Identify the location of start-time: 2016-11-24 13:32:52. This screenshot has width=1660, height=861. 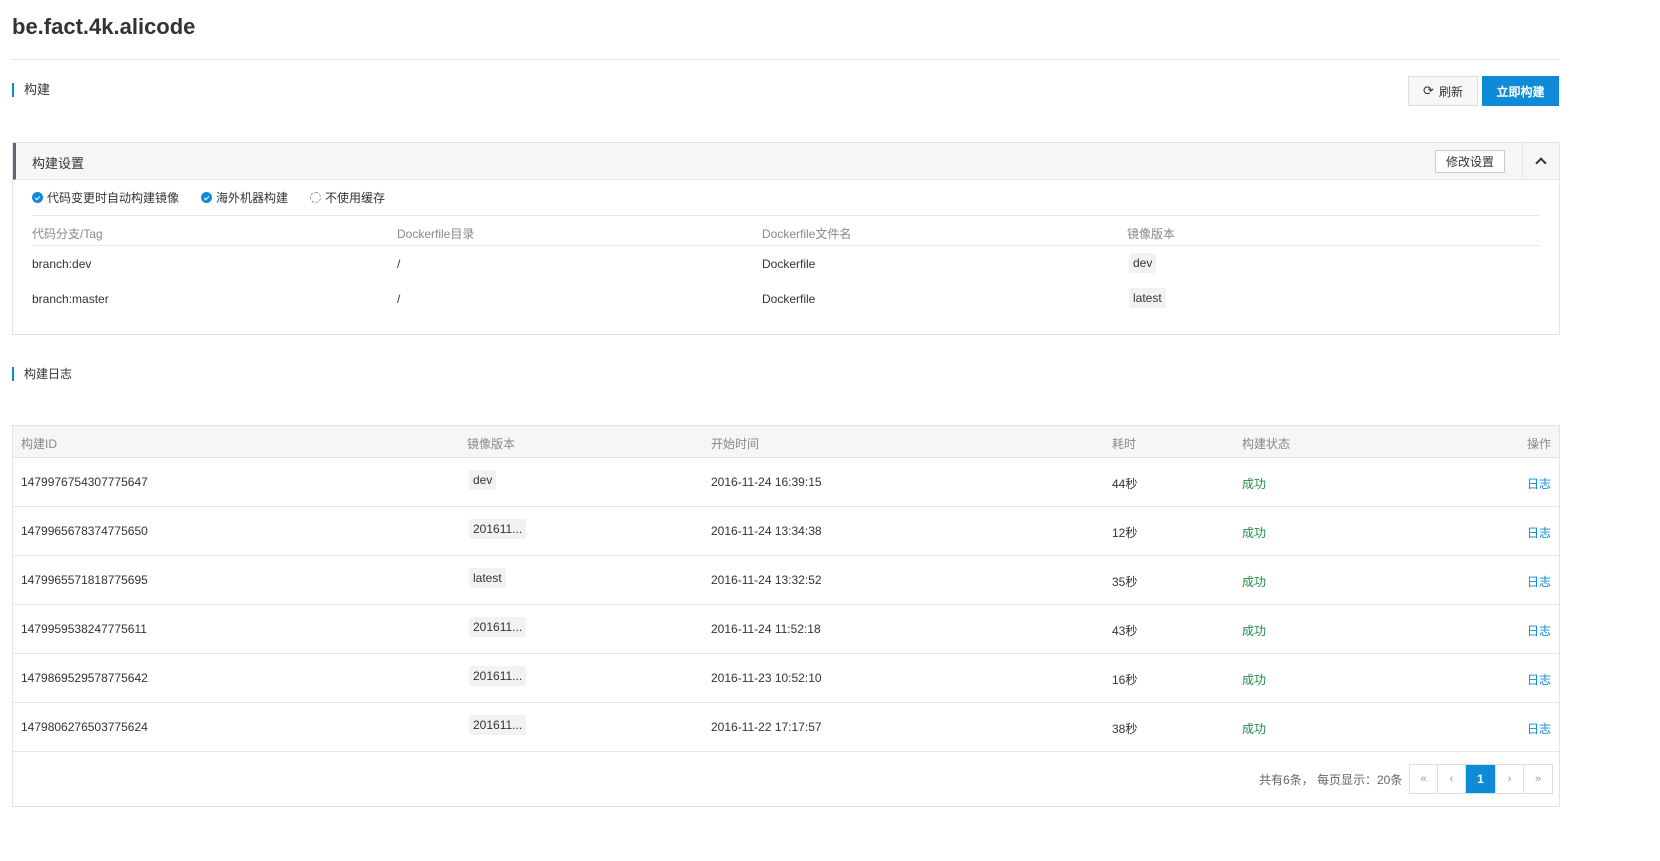
(766, 580).